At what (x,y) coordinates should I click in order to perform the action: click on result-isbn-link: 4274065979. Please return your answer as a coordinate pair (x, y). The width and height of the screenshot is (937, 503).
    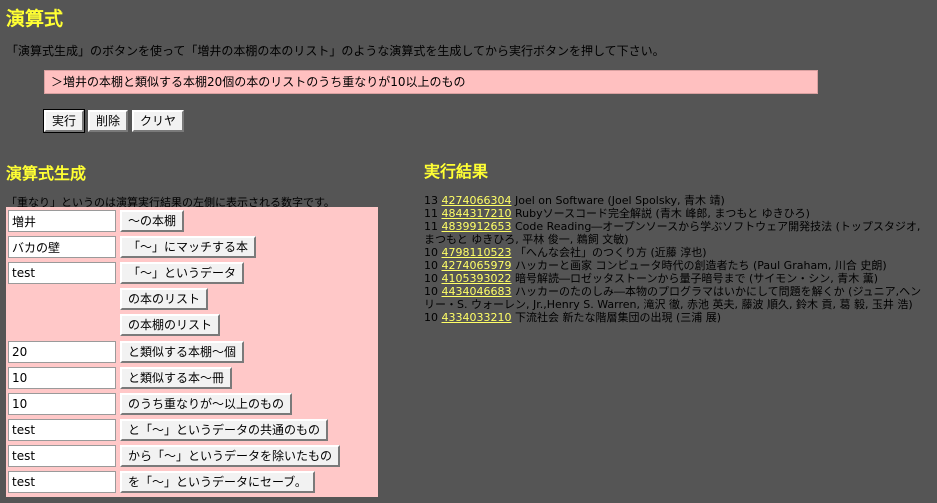
    Looking at the image, I should click on (477, 265).